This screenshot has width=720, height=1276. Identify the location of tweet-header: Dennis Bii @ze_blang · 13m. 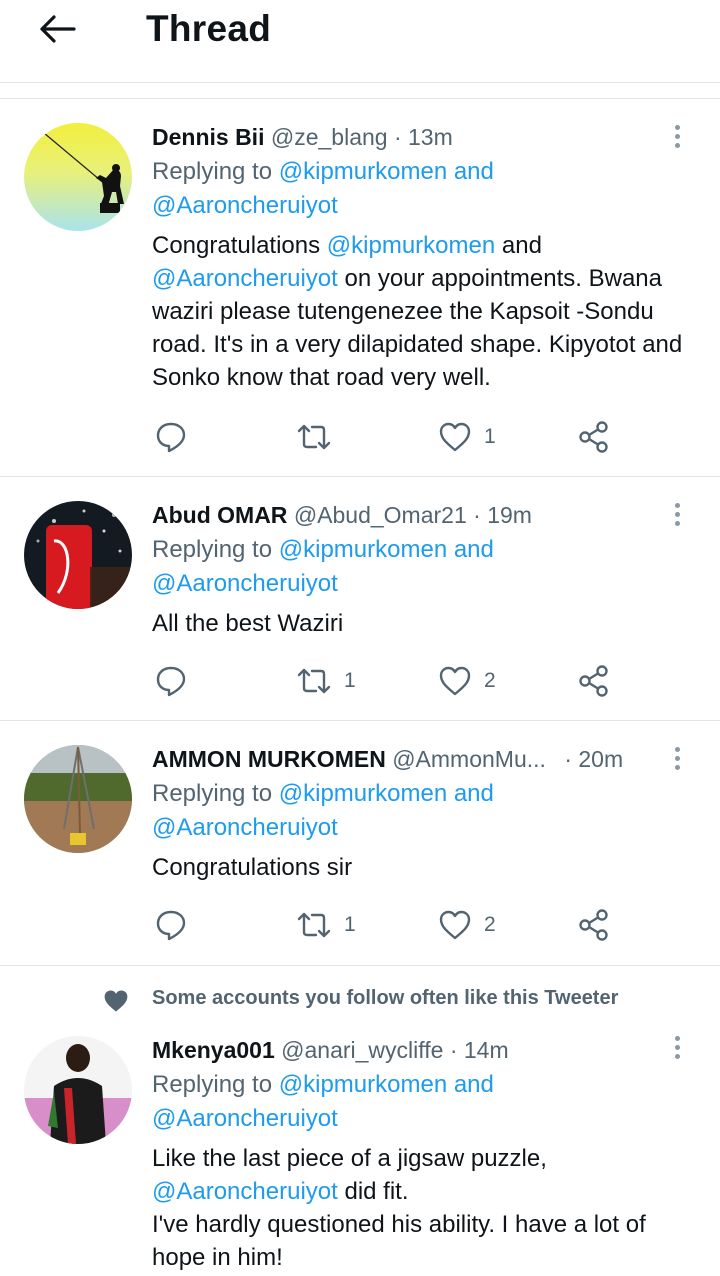
(423, 137).